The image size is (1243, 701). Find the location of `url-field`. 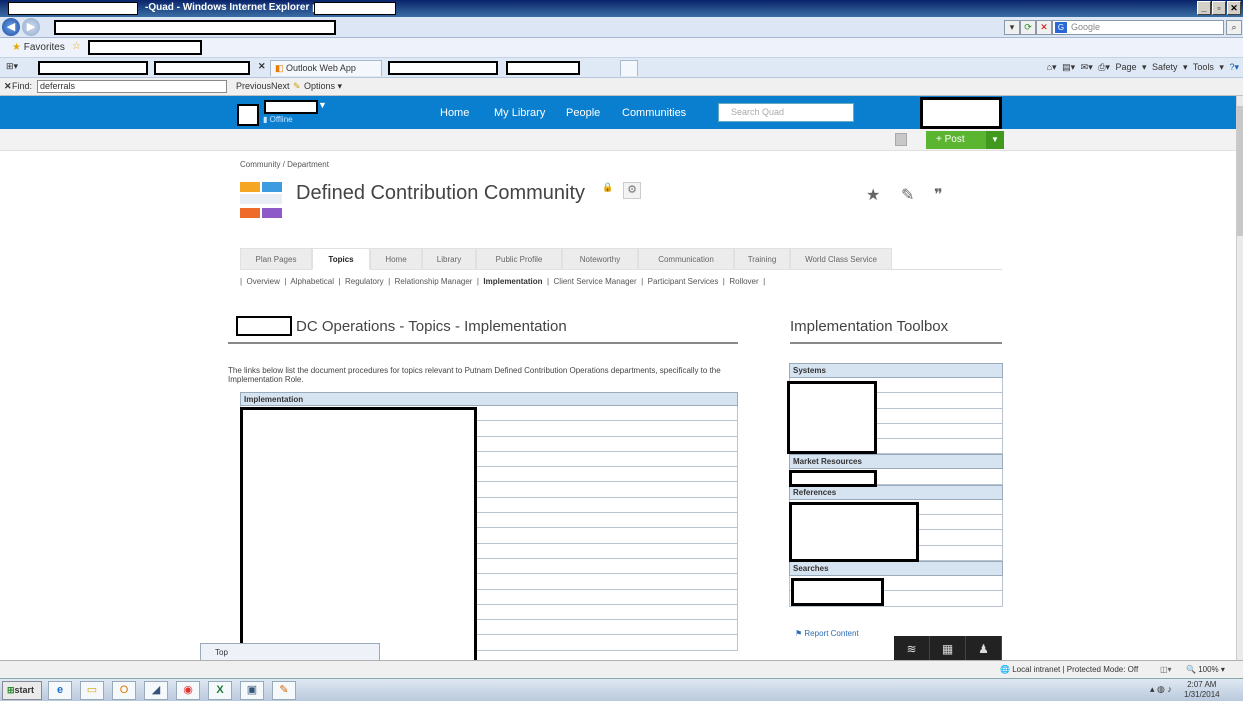

url-field is located at coordinates (195, 27).